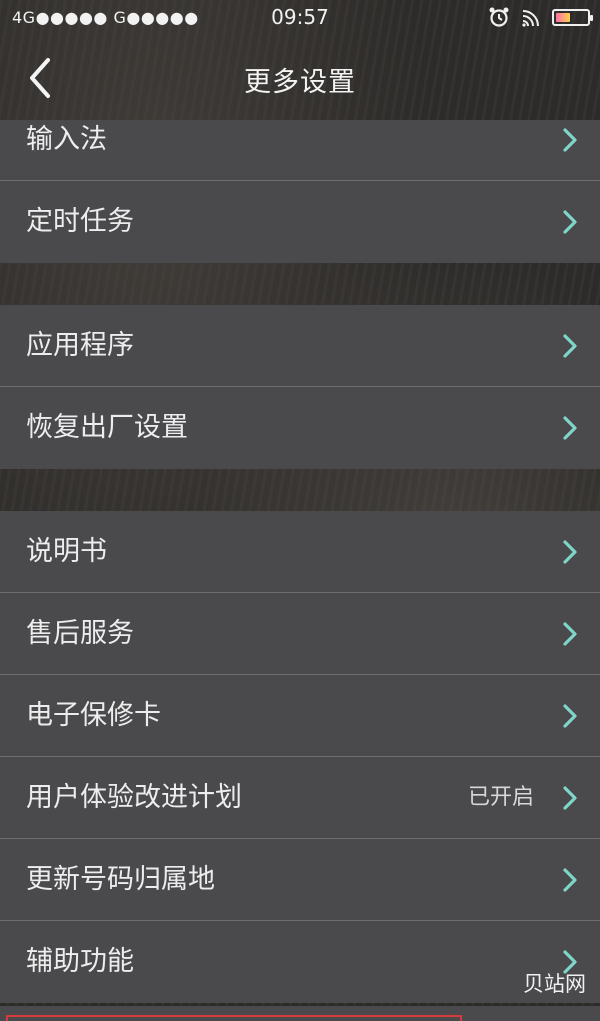 This screenshot has height=1021, width=600. I want to click on battery-level, so click(563, 17).